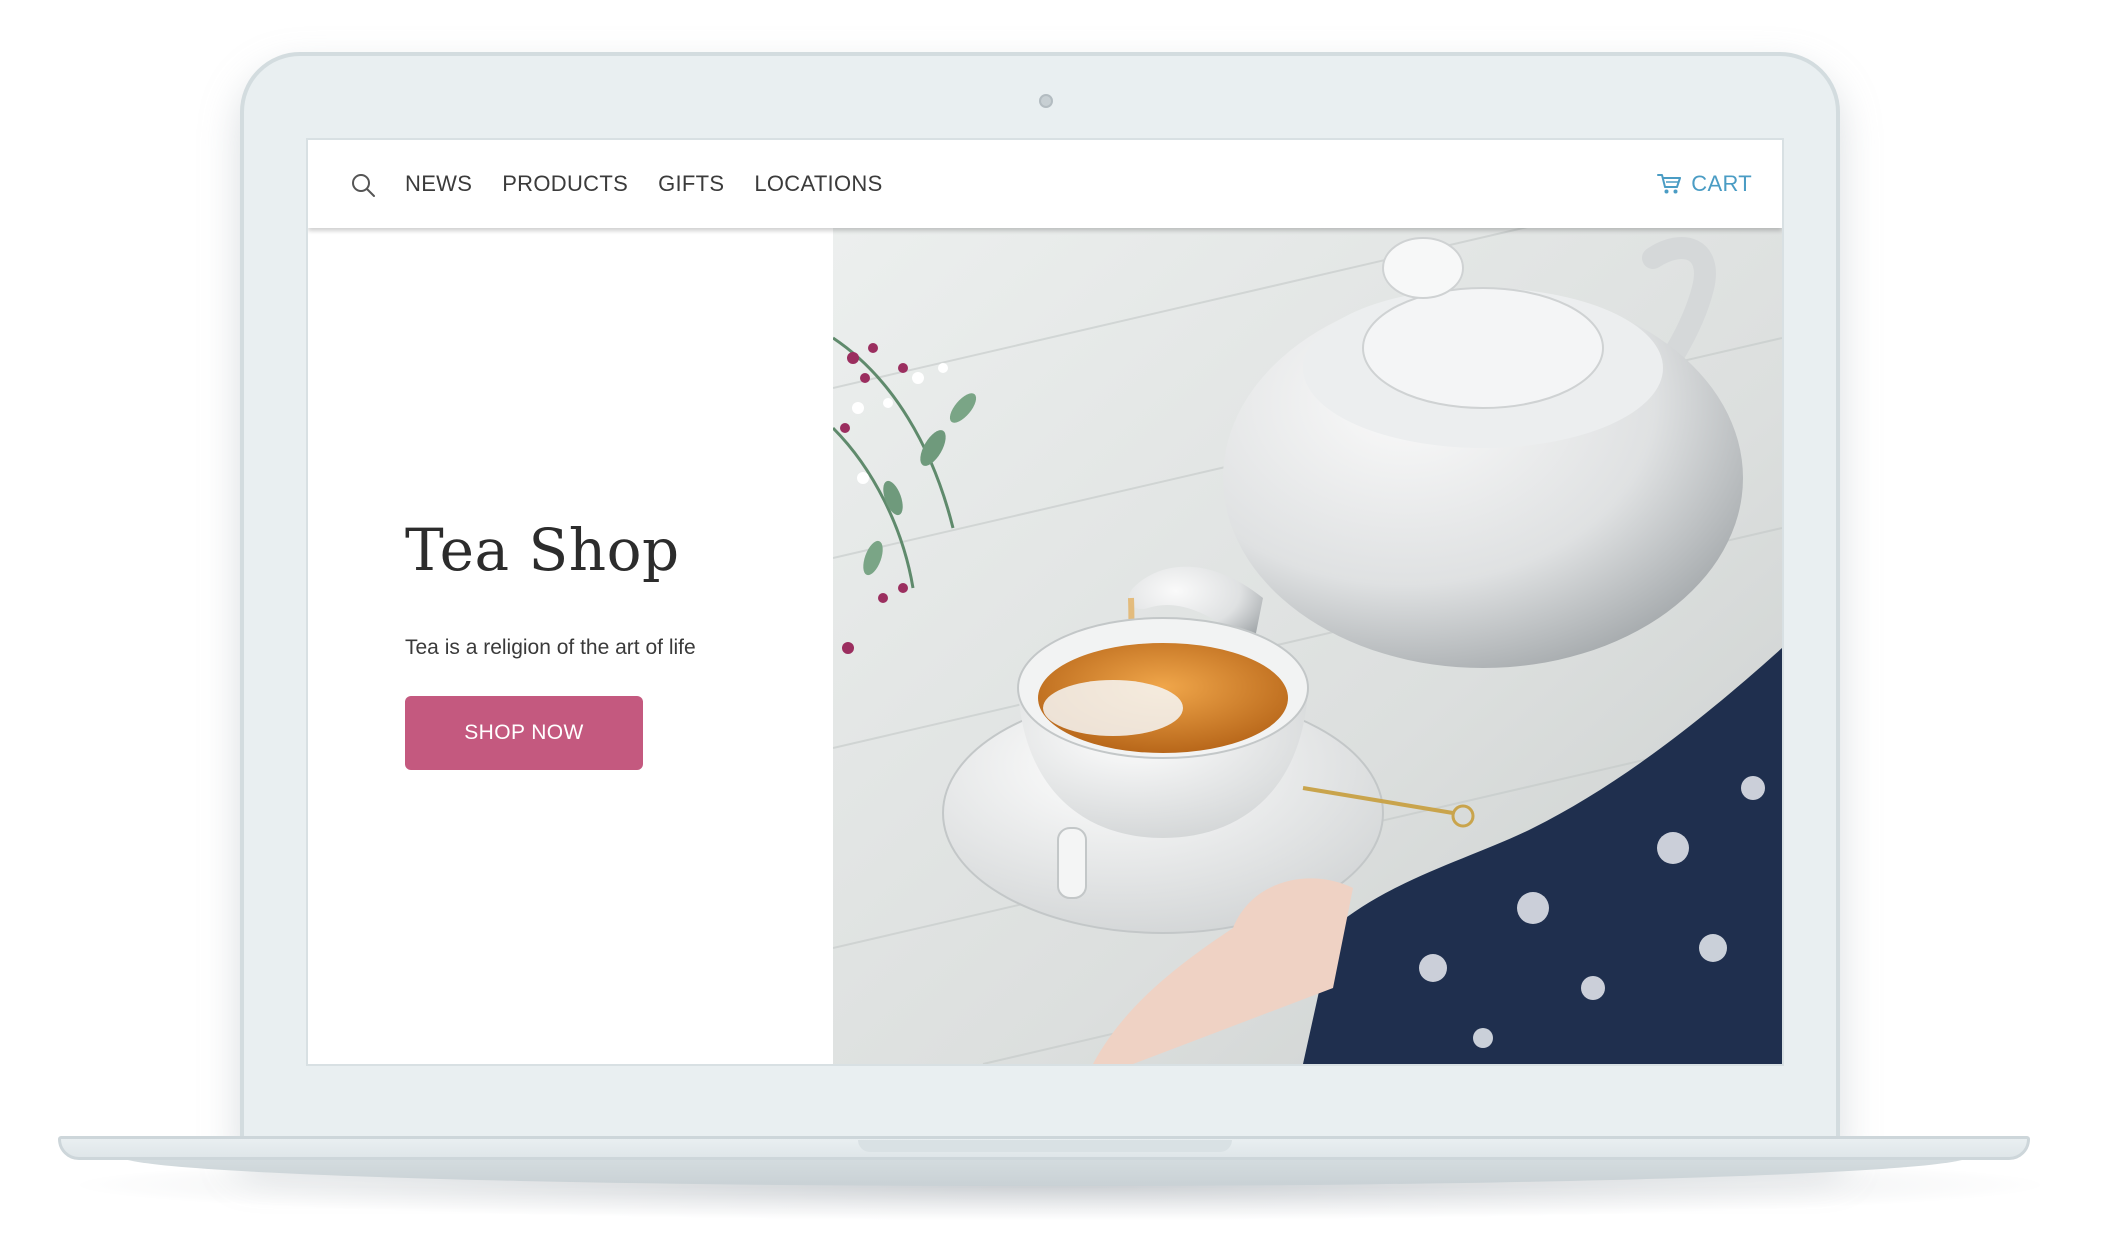  Describe the element at coordinates (524, 733) in the screenshot. I see `shop-now-button: SHOP NOW` at that location.